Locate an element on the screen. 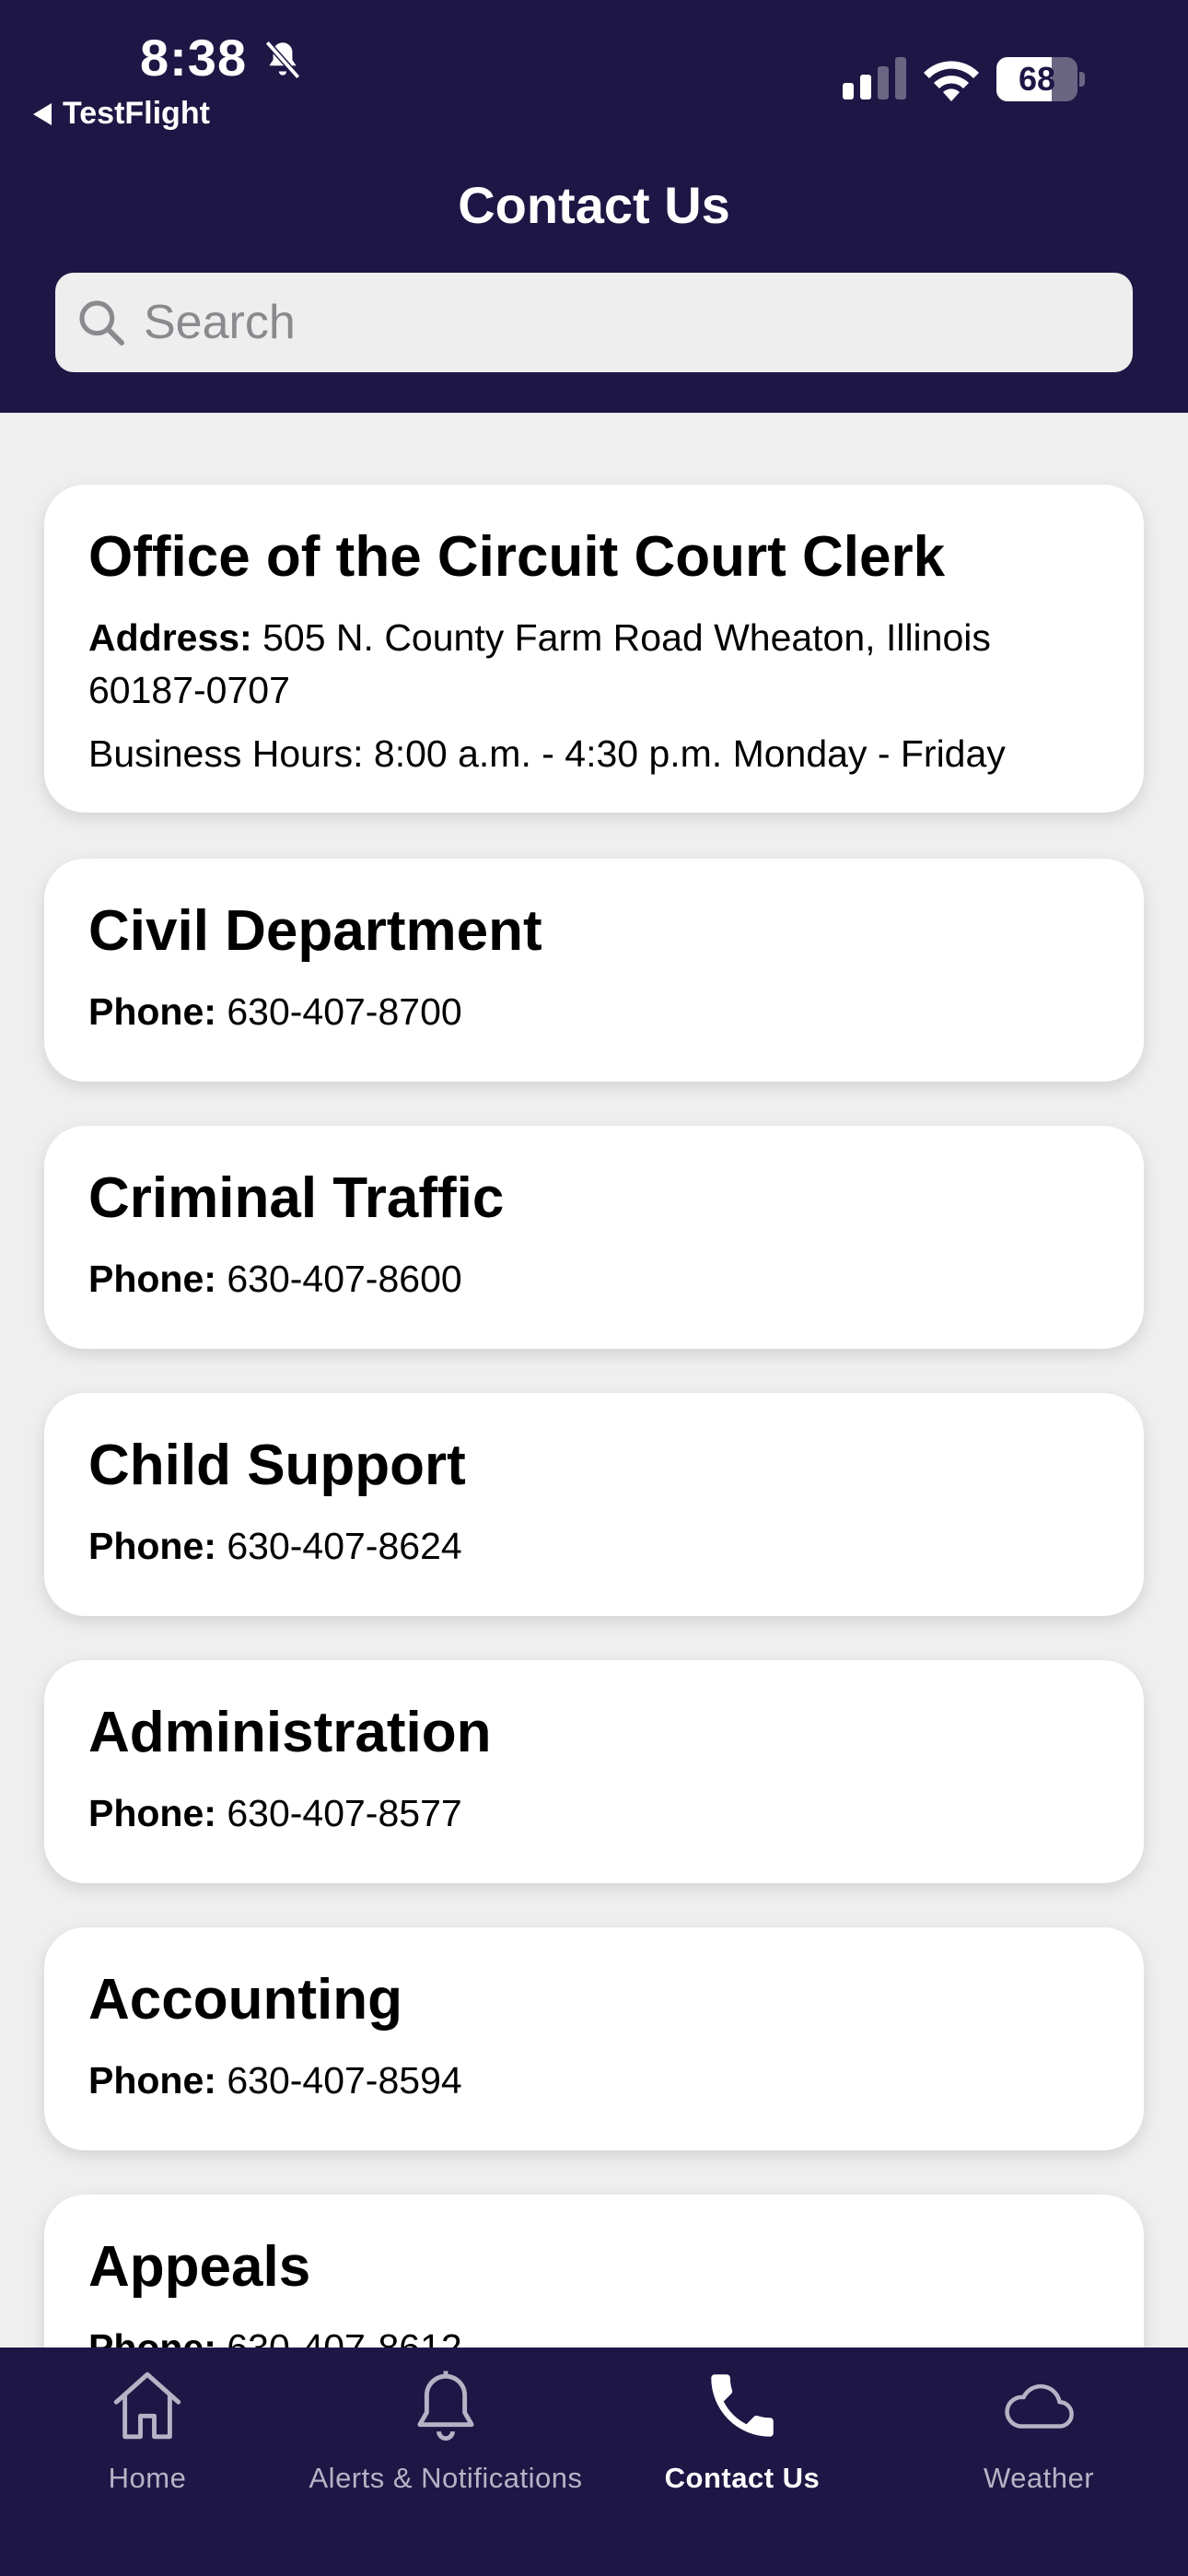  tab-label: Alerts & Notifications is located at coordinates (446, 2478).